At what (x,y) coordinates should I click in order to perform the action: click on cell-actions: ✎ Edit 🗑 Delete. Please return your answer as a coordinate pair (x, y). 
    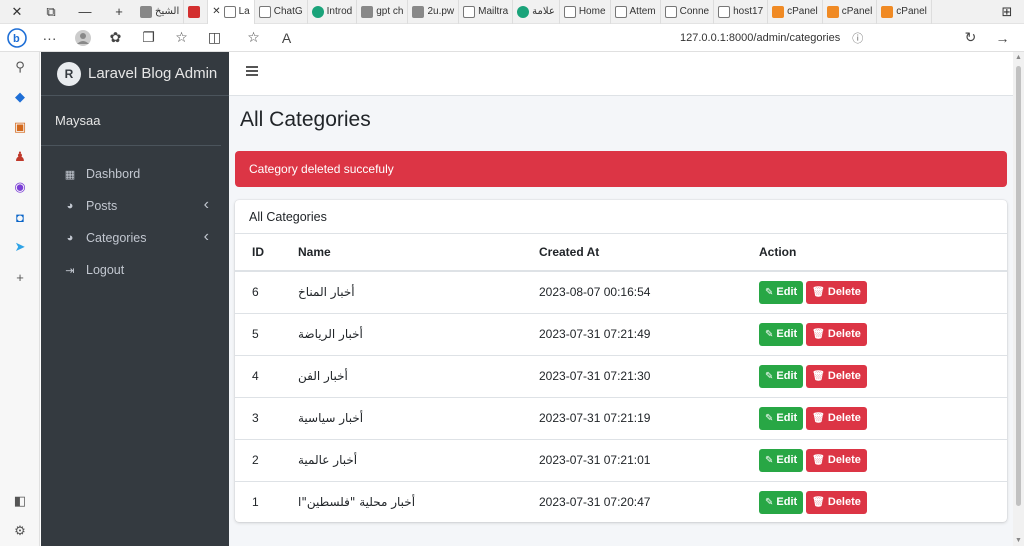
    Looking at the image, I should click on (883, 502).